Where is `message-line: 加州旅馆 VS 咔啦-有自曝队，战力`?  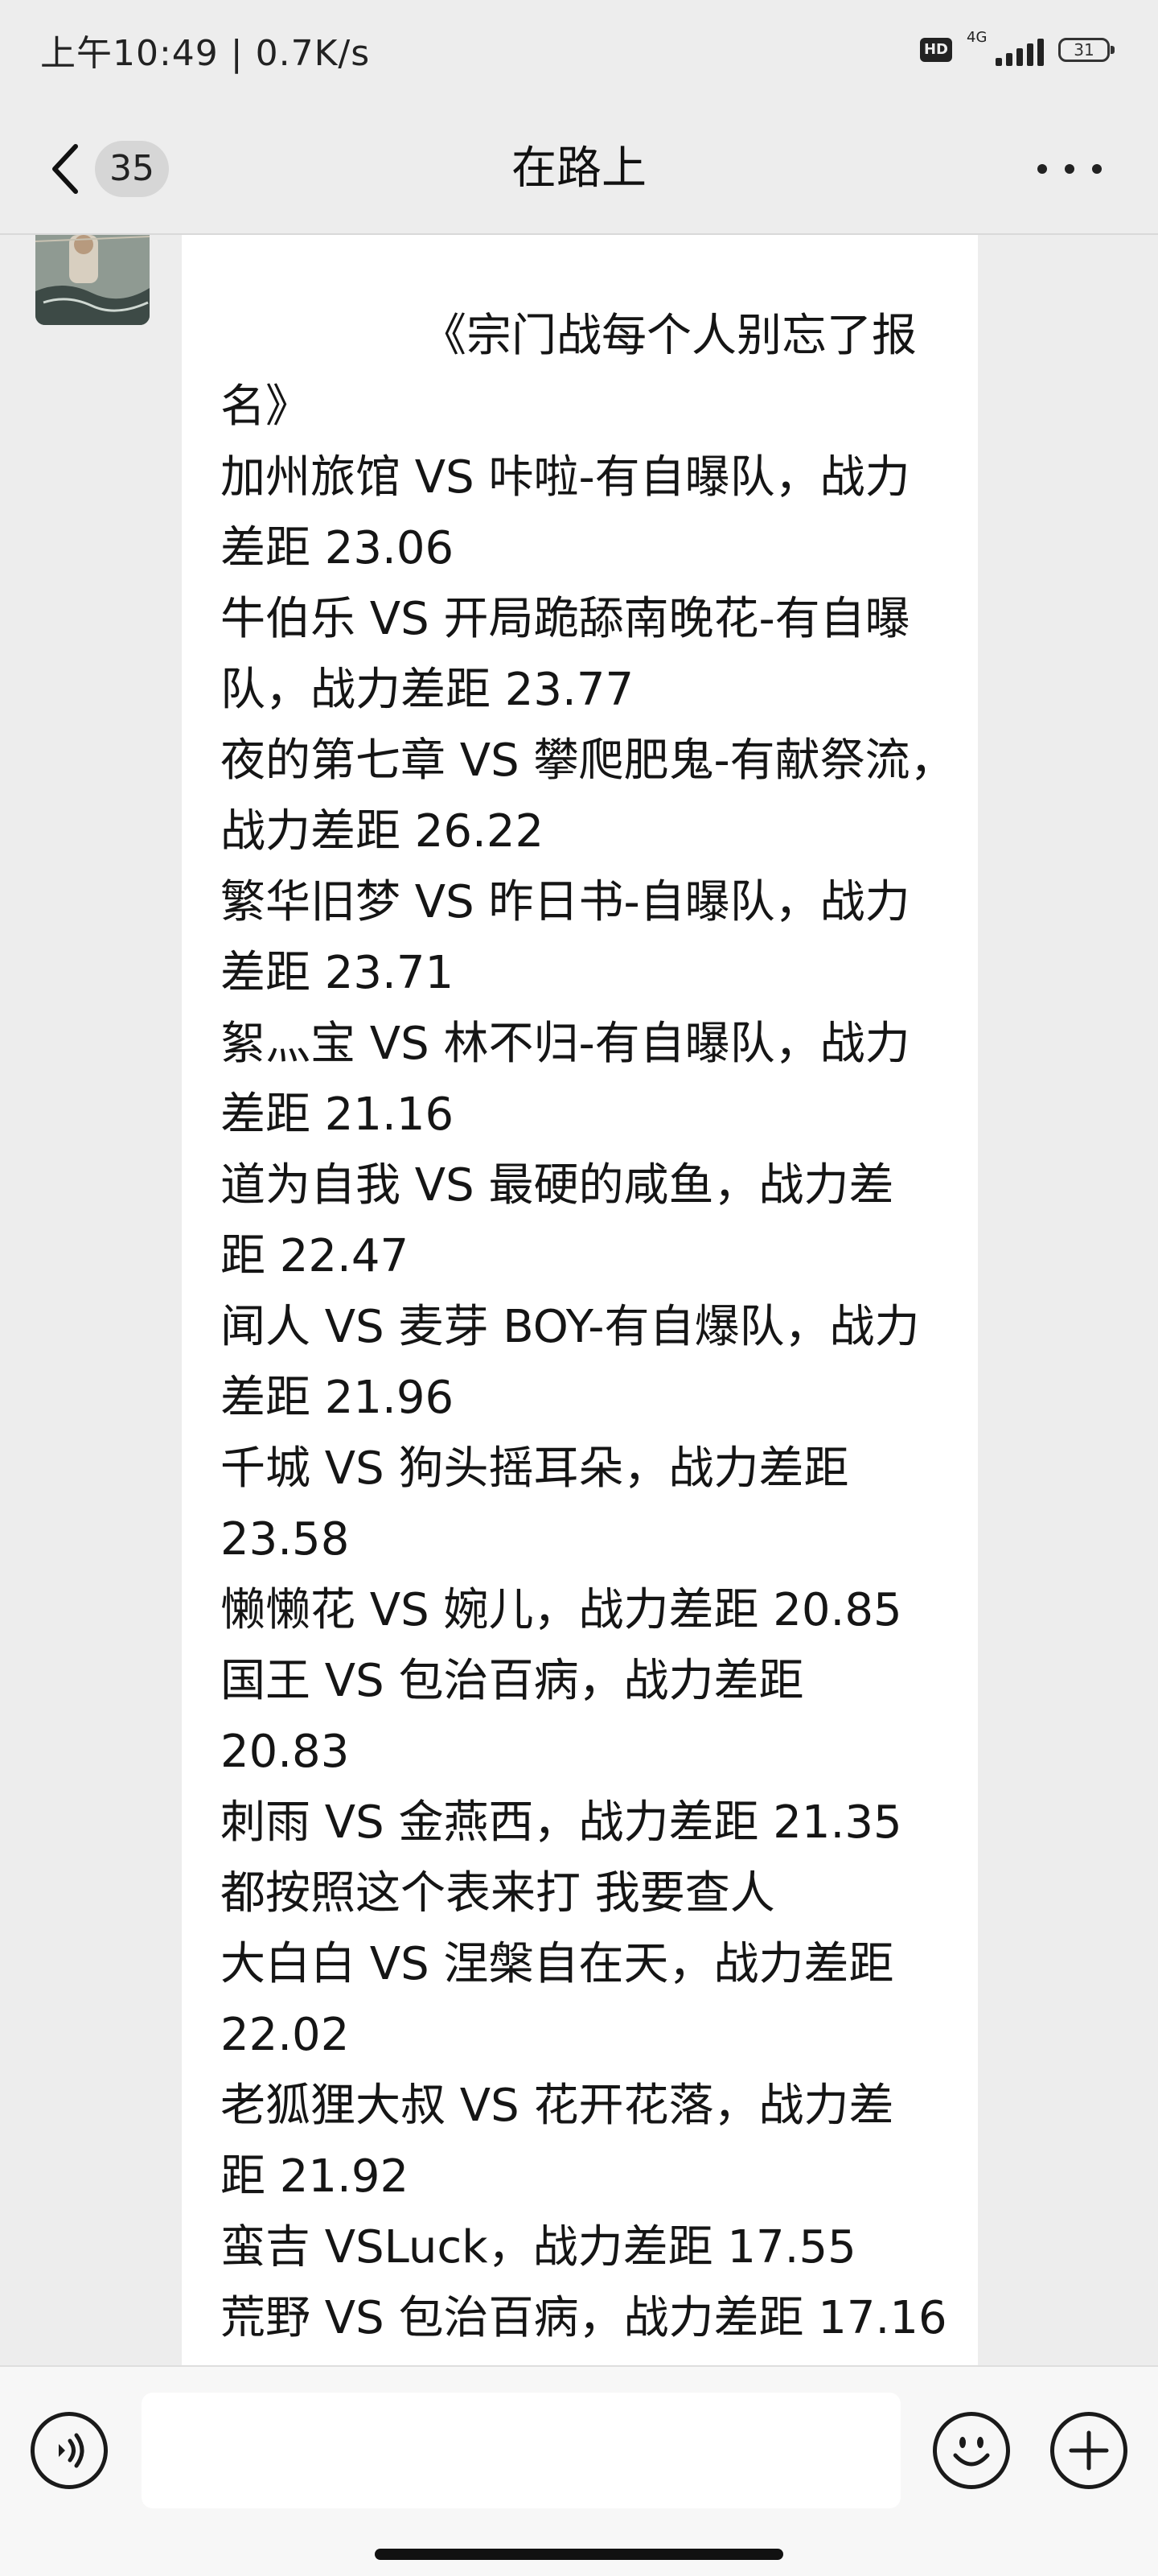 message-line: 加州旅馆 VS 咔啦-有自曝队，战力 is located at coordinates (565, 477).